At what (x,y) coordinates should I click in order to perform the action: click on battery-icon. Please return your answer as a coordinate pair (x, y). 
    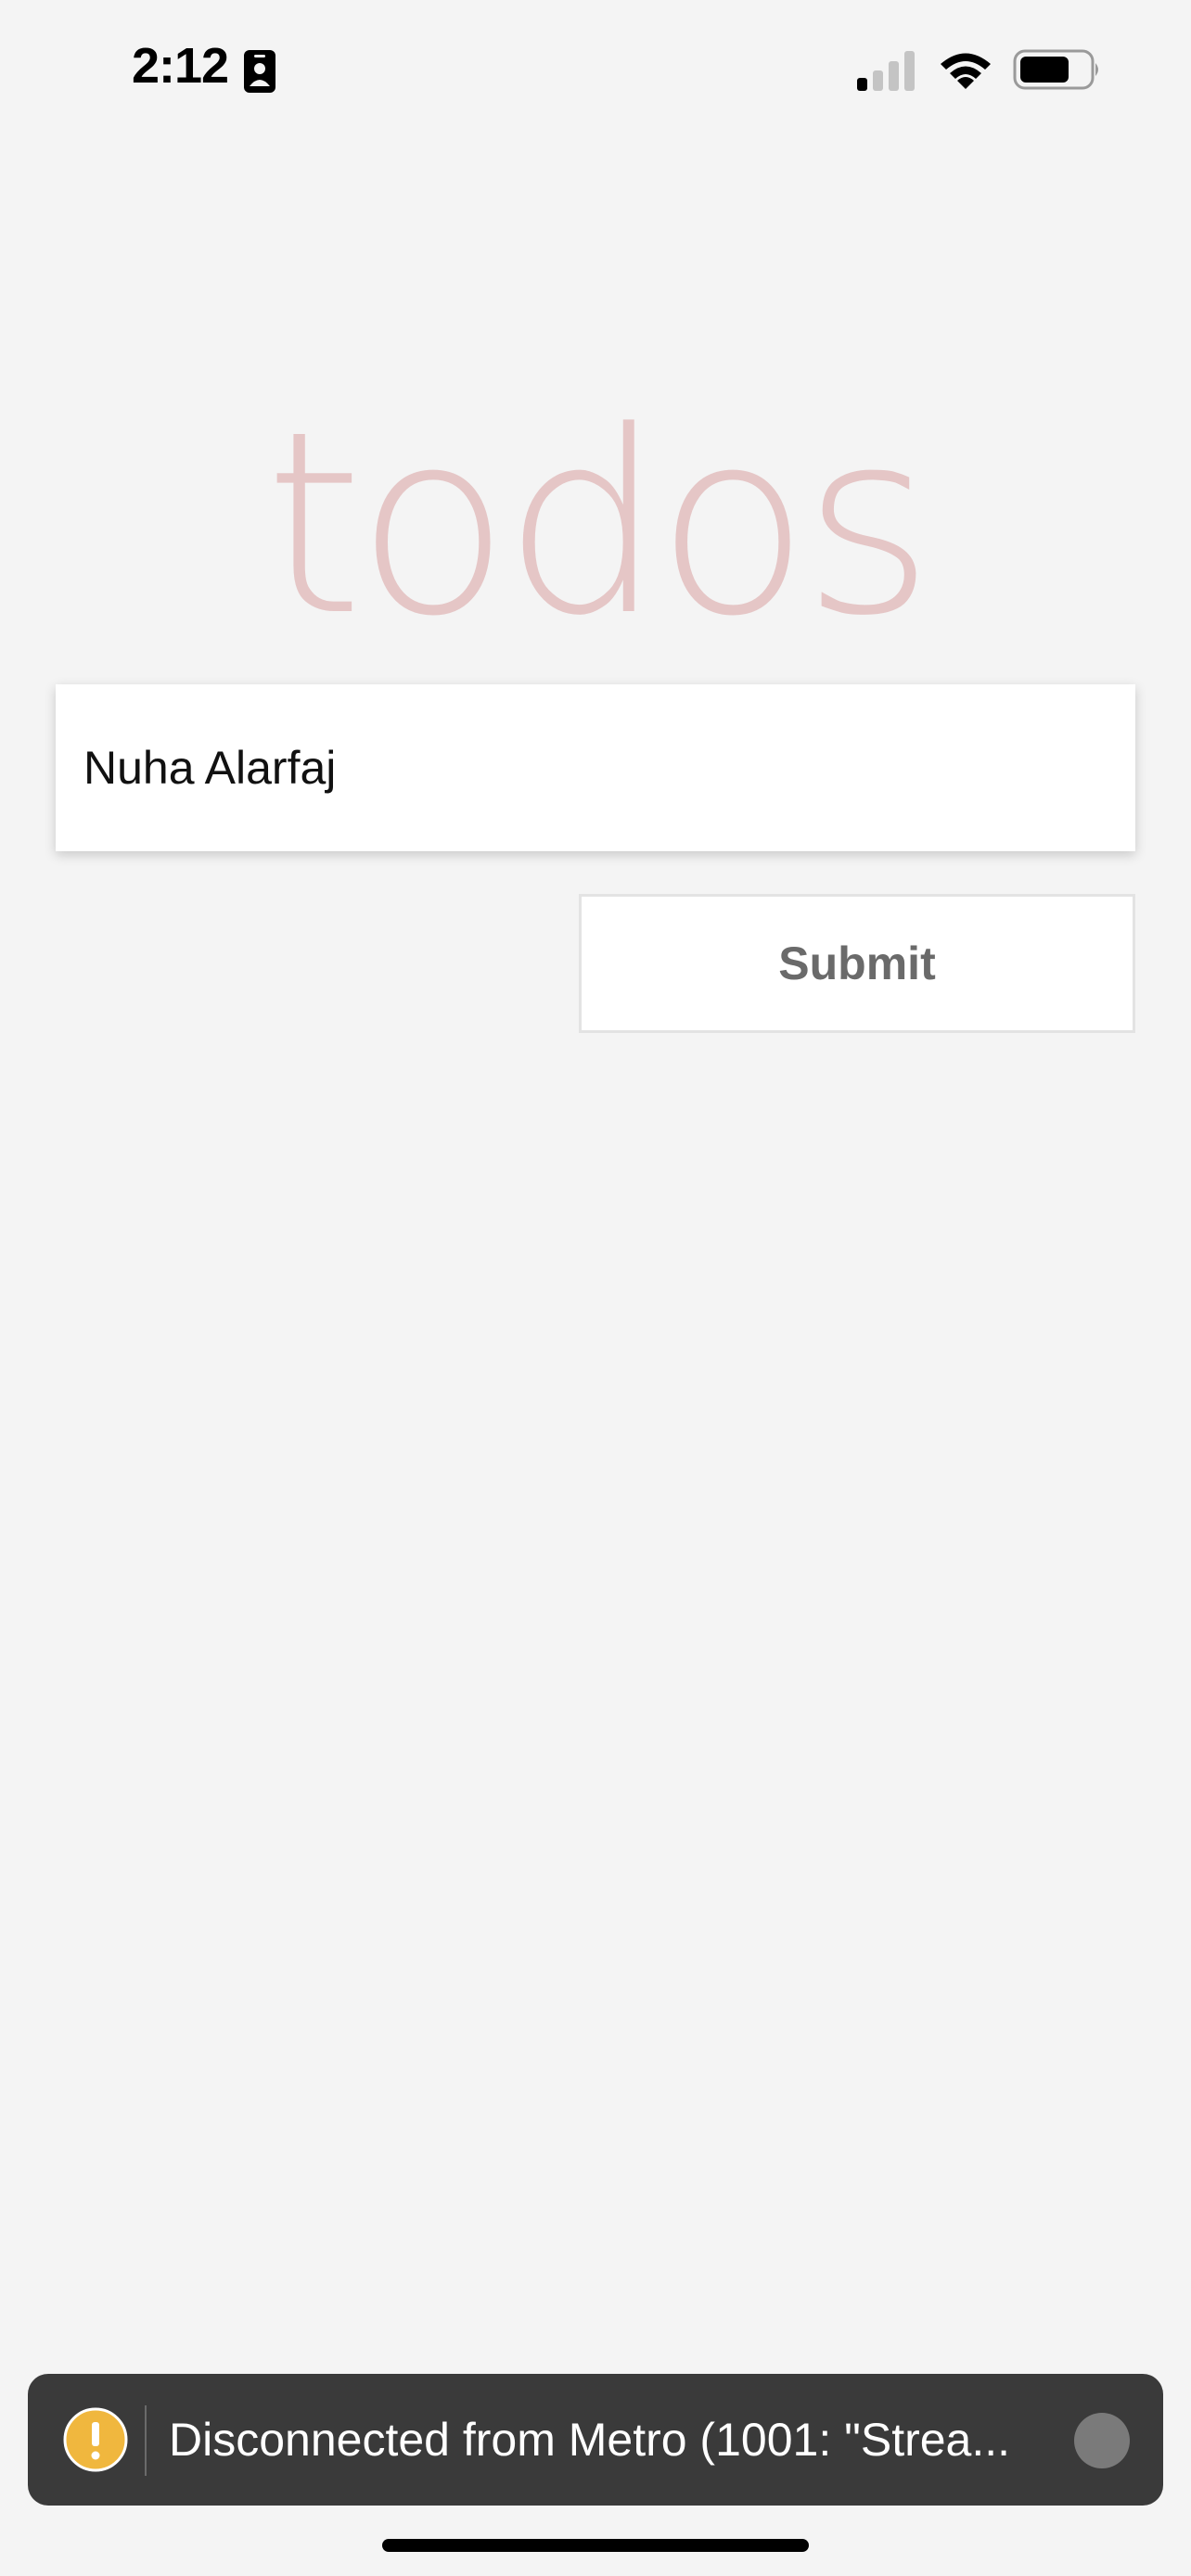
    Looking at the image, I should click on (1055, 69).